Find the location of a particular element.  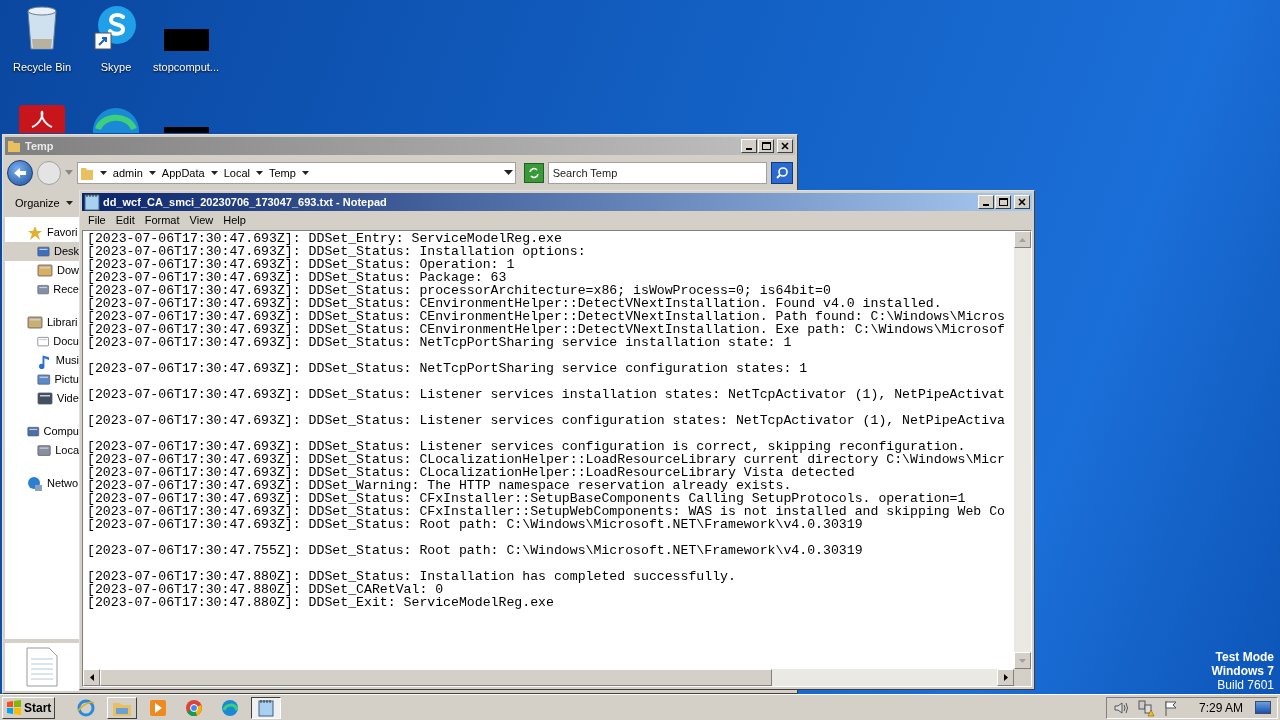

chrome-icon is located at coordinates (194, 707).